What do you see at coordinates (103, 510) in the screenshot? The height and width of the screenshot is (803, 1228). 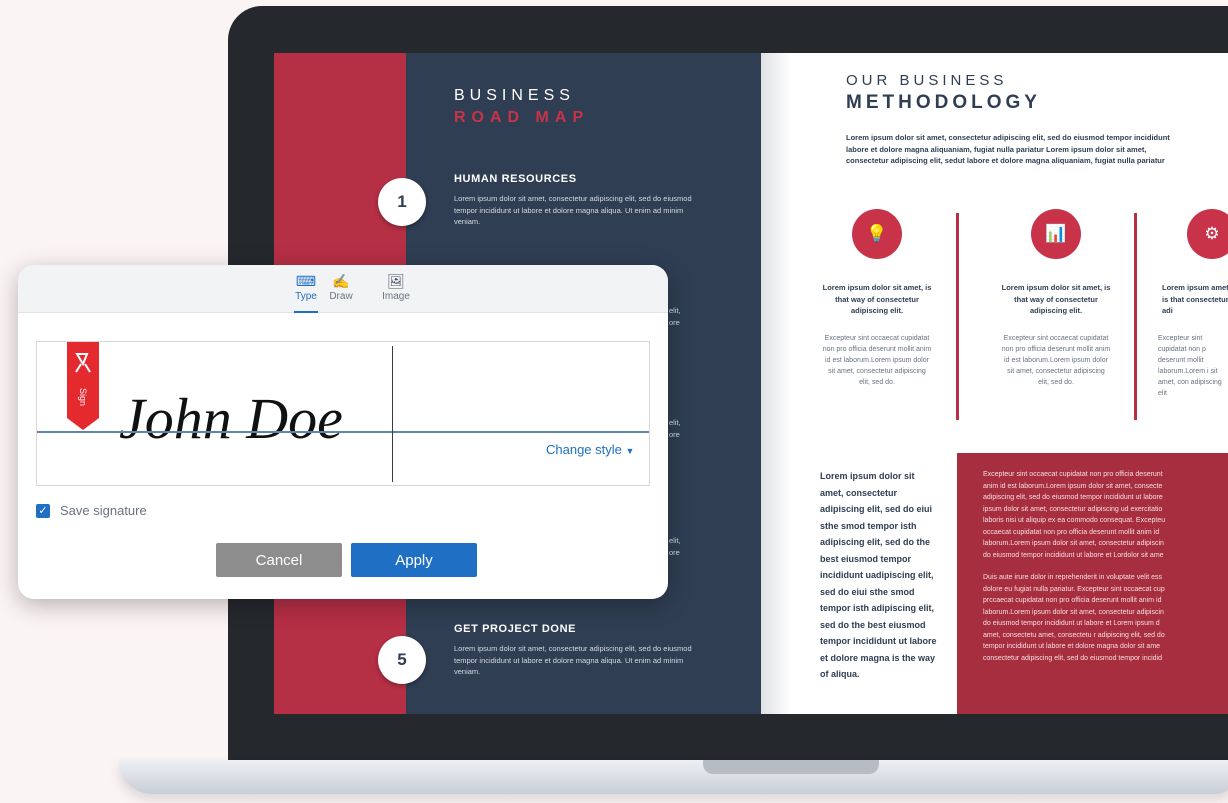 I see `save-signature-label: Save signature` at bounding box center [103, 510].